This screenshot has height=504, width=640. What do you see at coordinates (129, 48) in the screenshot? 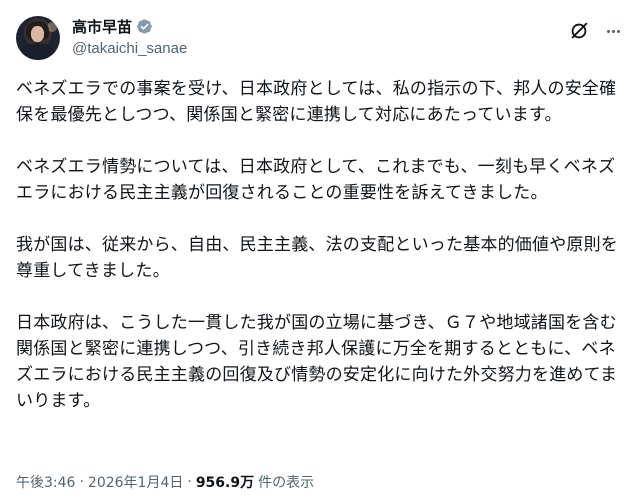
I see `author-handle: @takaichi_sanae` at bounding box center [129, 48].